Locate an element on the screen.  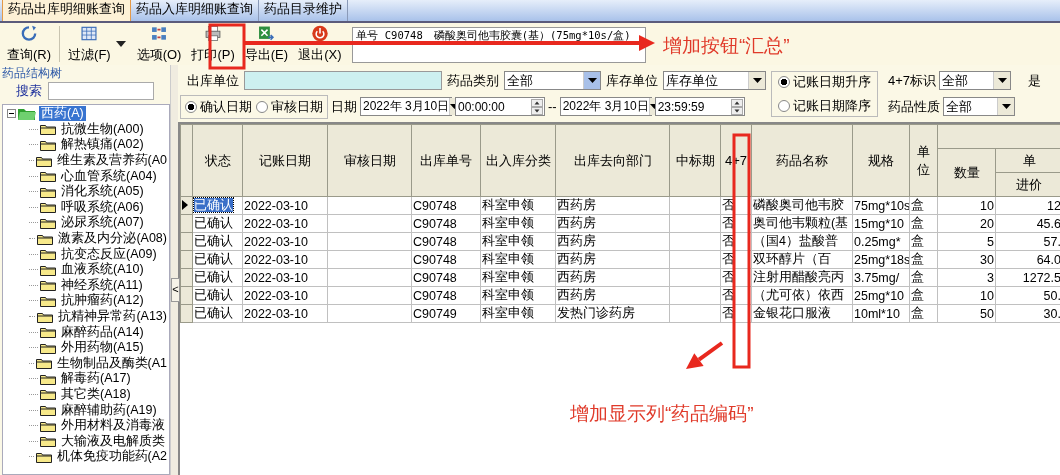
table-cell: 注射用醋酸亮丙 is located at coordinates (798, 277).